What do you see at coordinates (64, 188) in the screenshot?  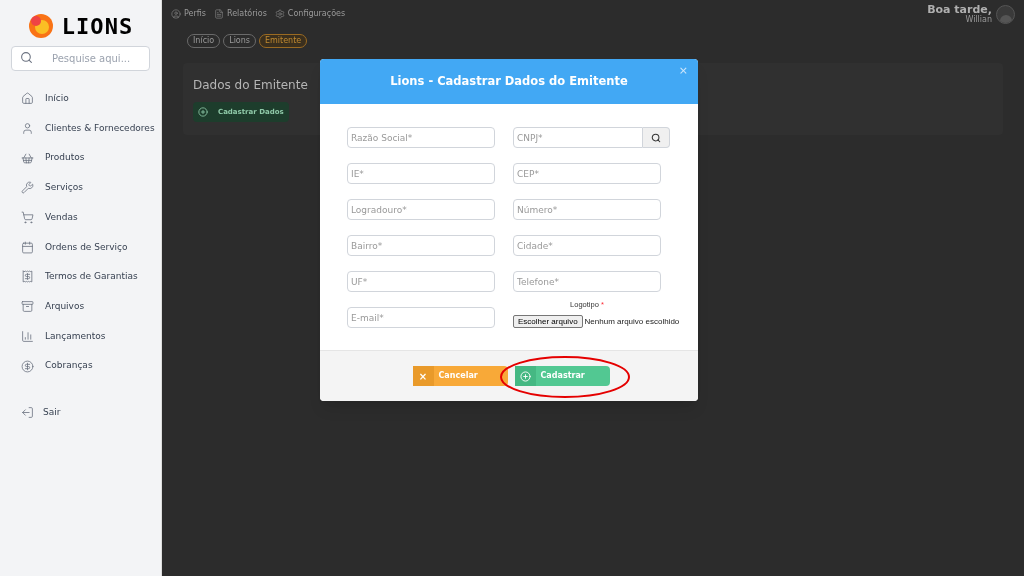 I see `nav-link: Serviços` at bounding box center [64, 188].